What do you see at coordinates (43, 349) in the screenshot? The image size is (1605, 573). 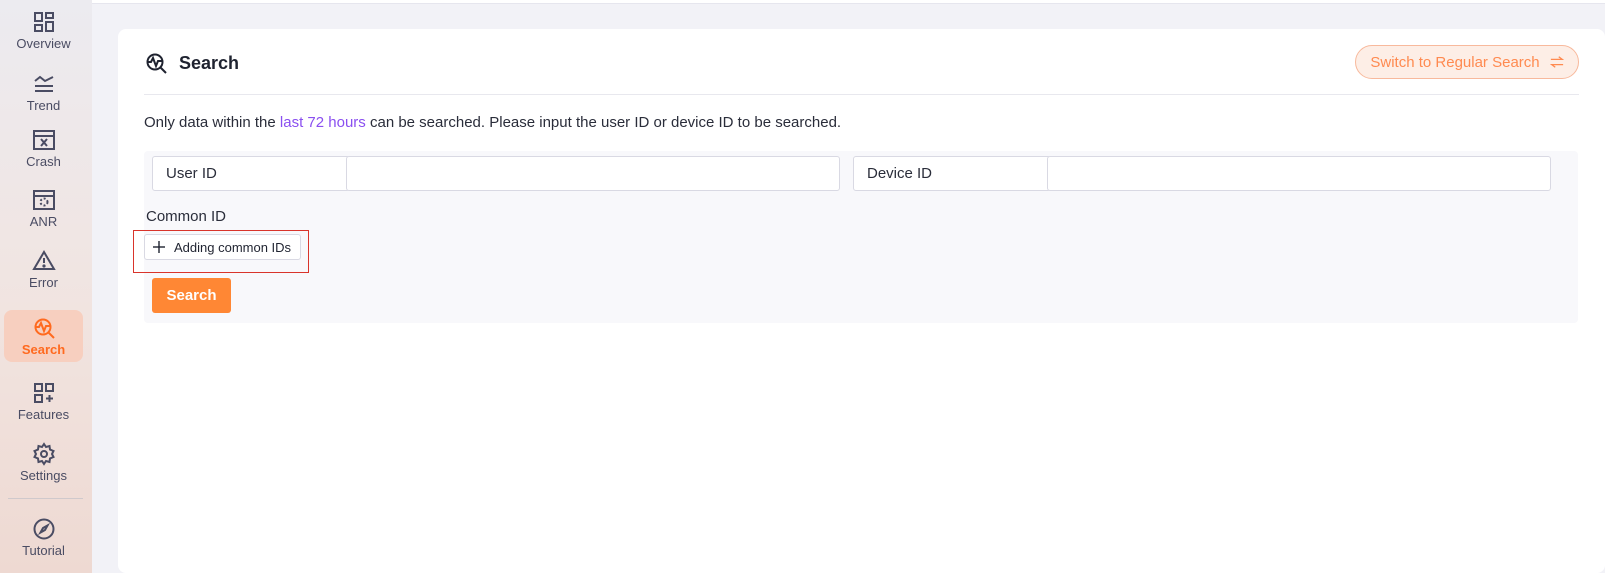 I see `sidebar-item-label: Search` at bounding box center [43, 349].